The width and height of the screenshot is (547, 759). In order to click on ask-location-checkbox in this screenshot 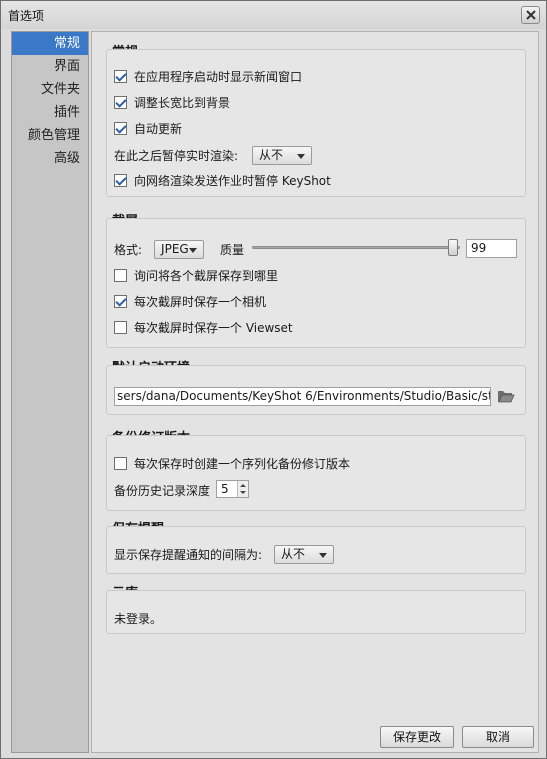, I will do `click(120, 275)`.